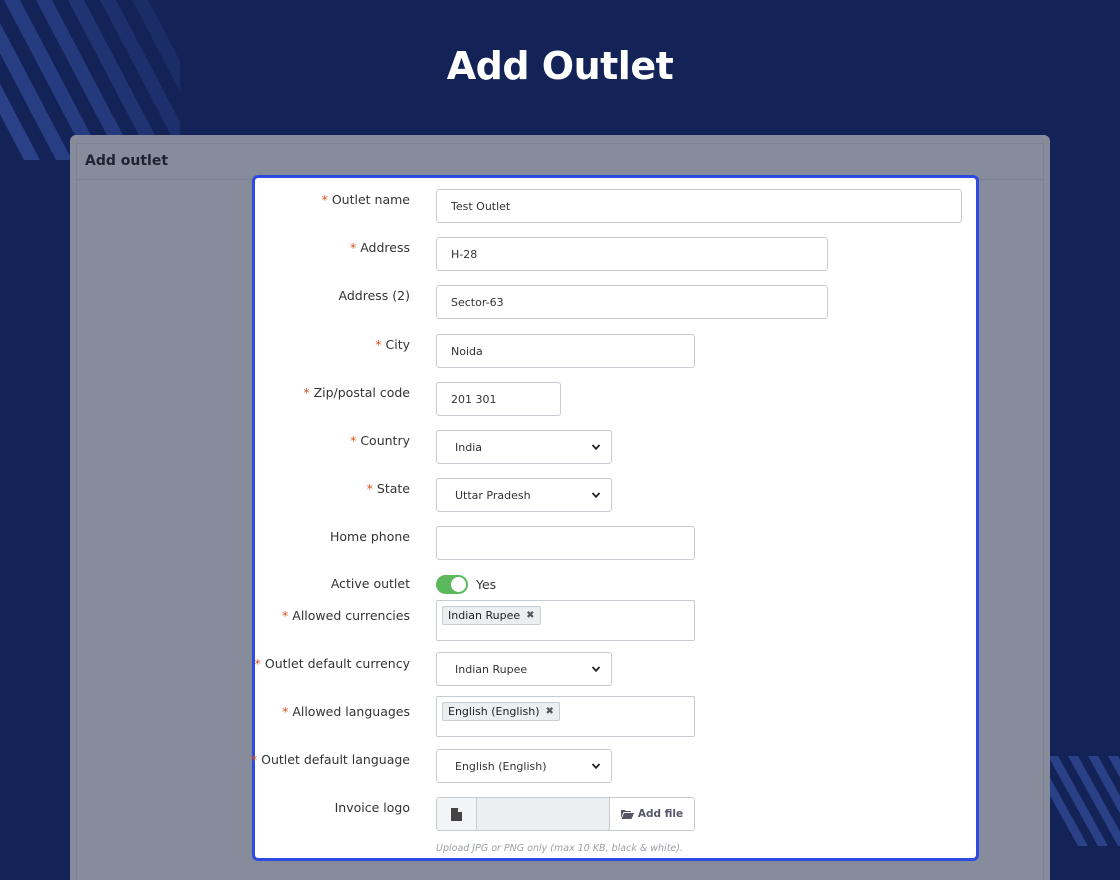  Describe the element at coordinates (457, 814) in the screenshot. I see `file-icon` at that location.